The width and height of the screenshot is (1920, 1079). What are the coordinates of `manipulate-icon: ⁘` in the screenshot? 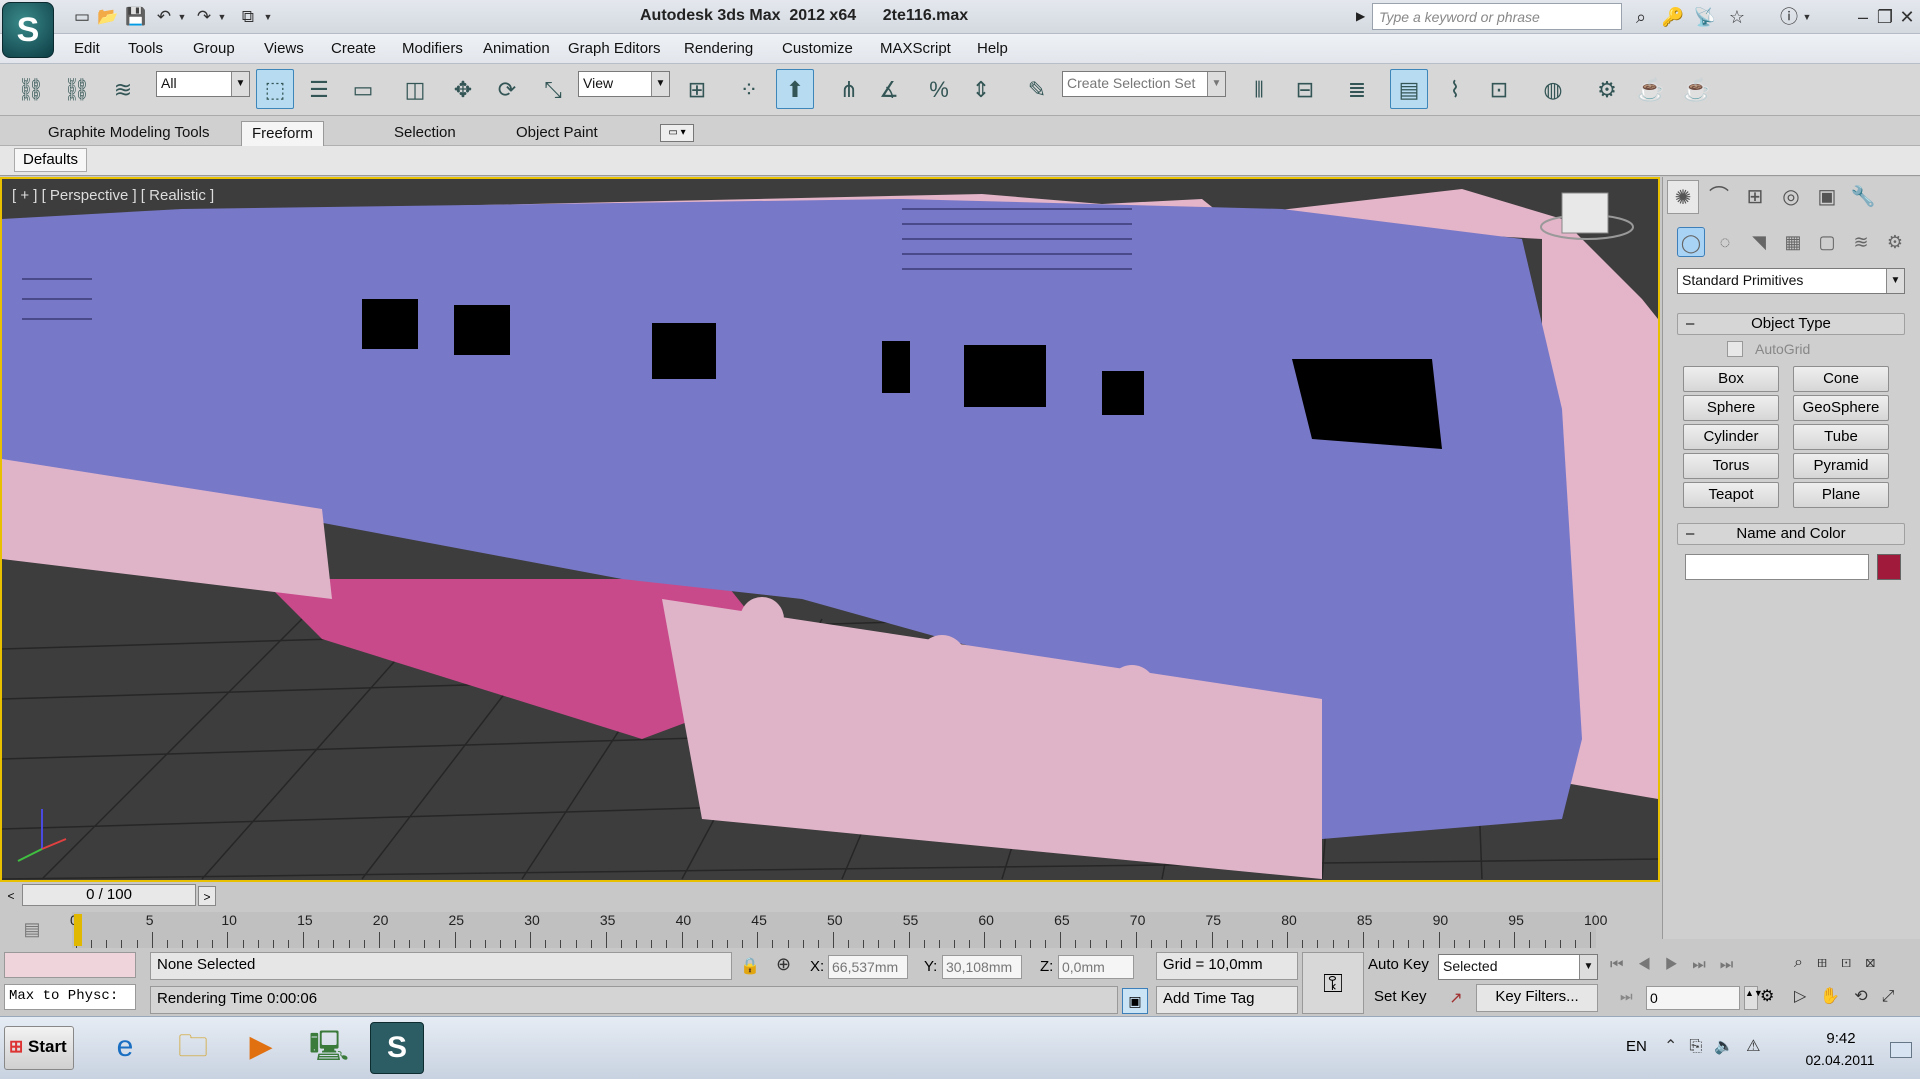 It's located at (749, 89).